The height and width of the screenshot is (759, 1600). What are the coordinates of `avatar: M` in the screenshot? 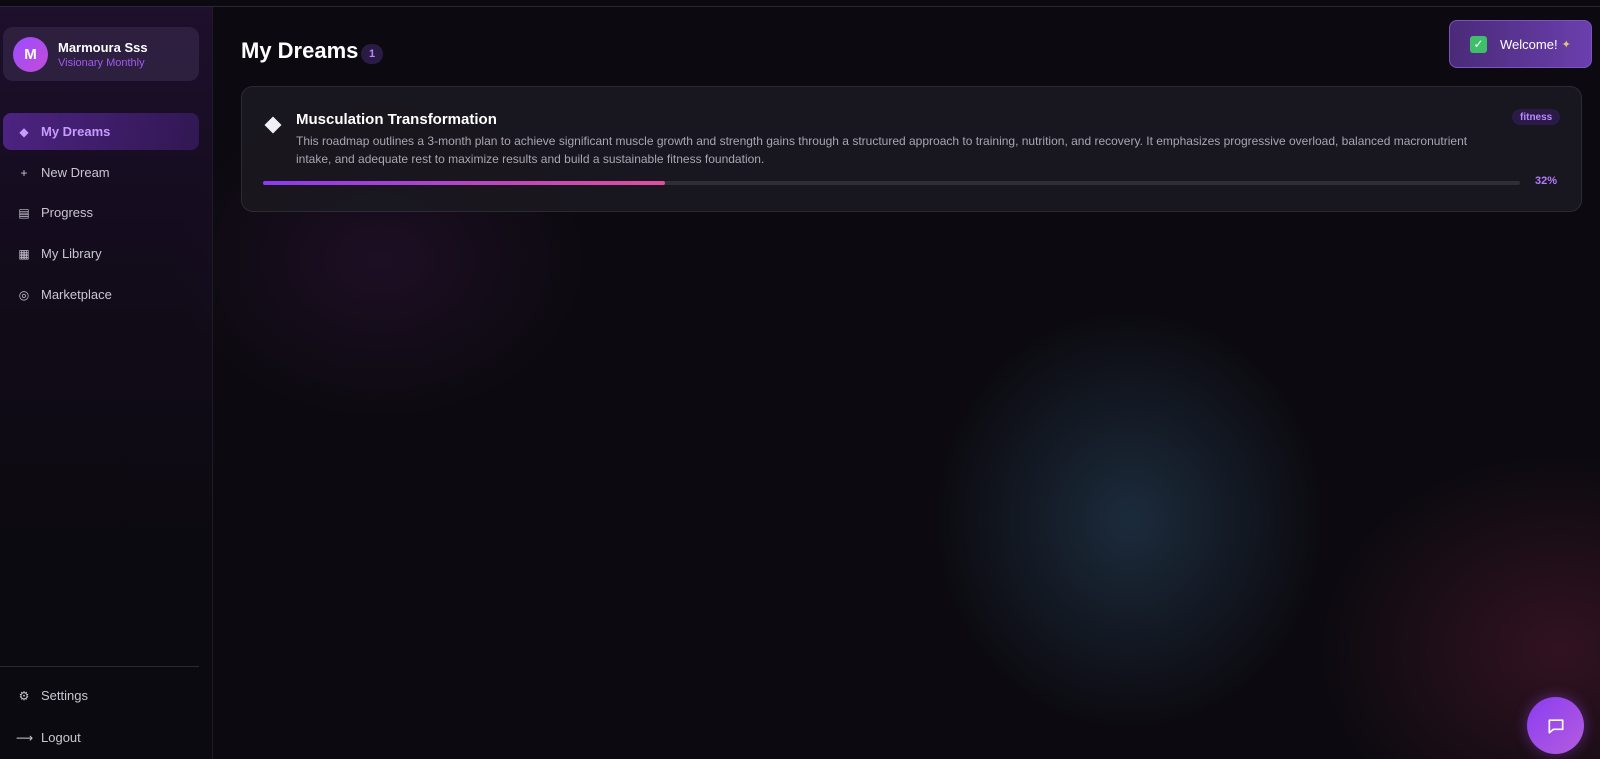 It's located at (30, 54).